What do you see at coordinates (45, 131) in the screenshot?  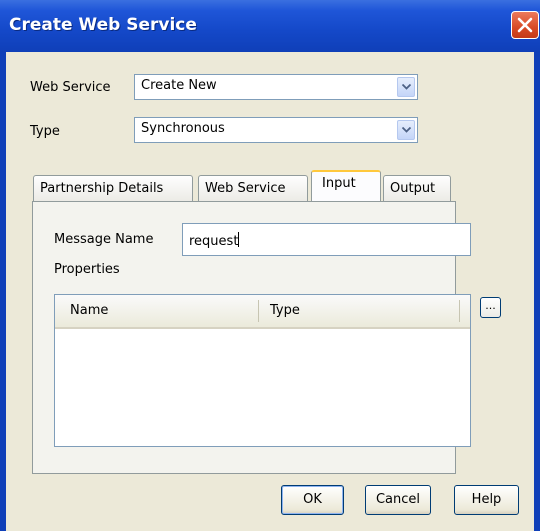 I see `type-label: Type` at bounding box center [45, 131].